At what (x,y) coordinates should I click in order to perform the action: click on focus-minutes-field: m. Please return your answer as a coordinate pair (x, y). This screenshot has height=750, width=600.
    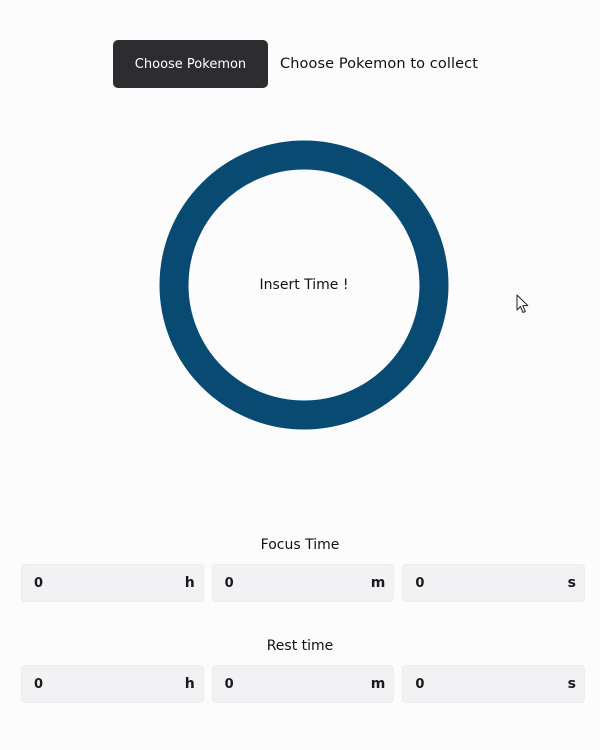
    Looking at the image, I should click on (303, 583).